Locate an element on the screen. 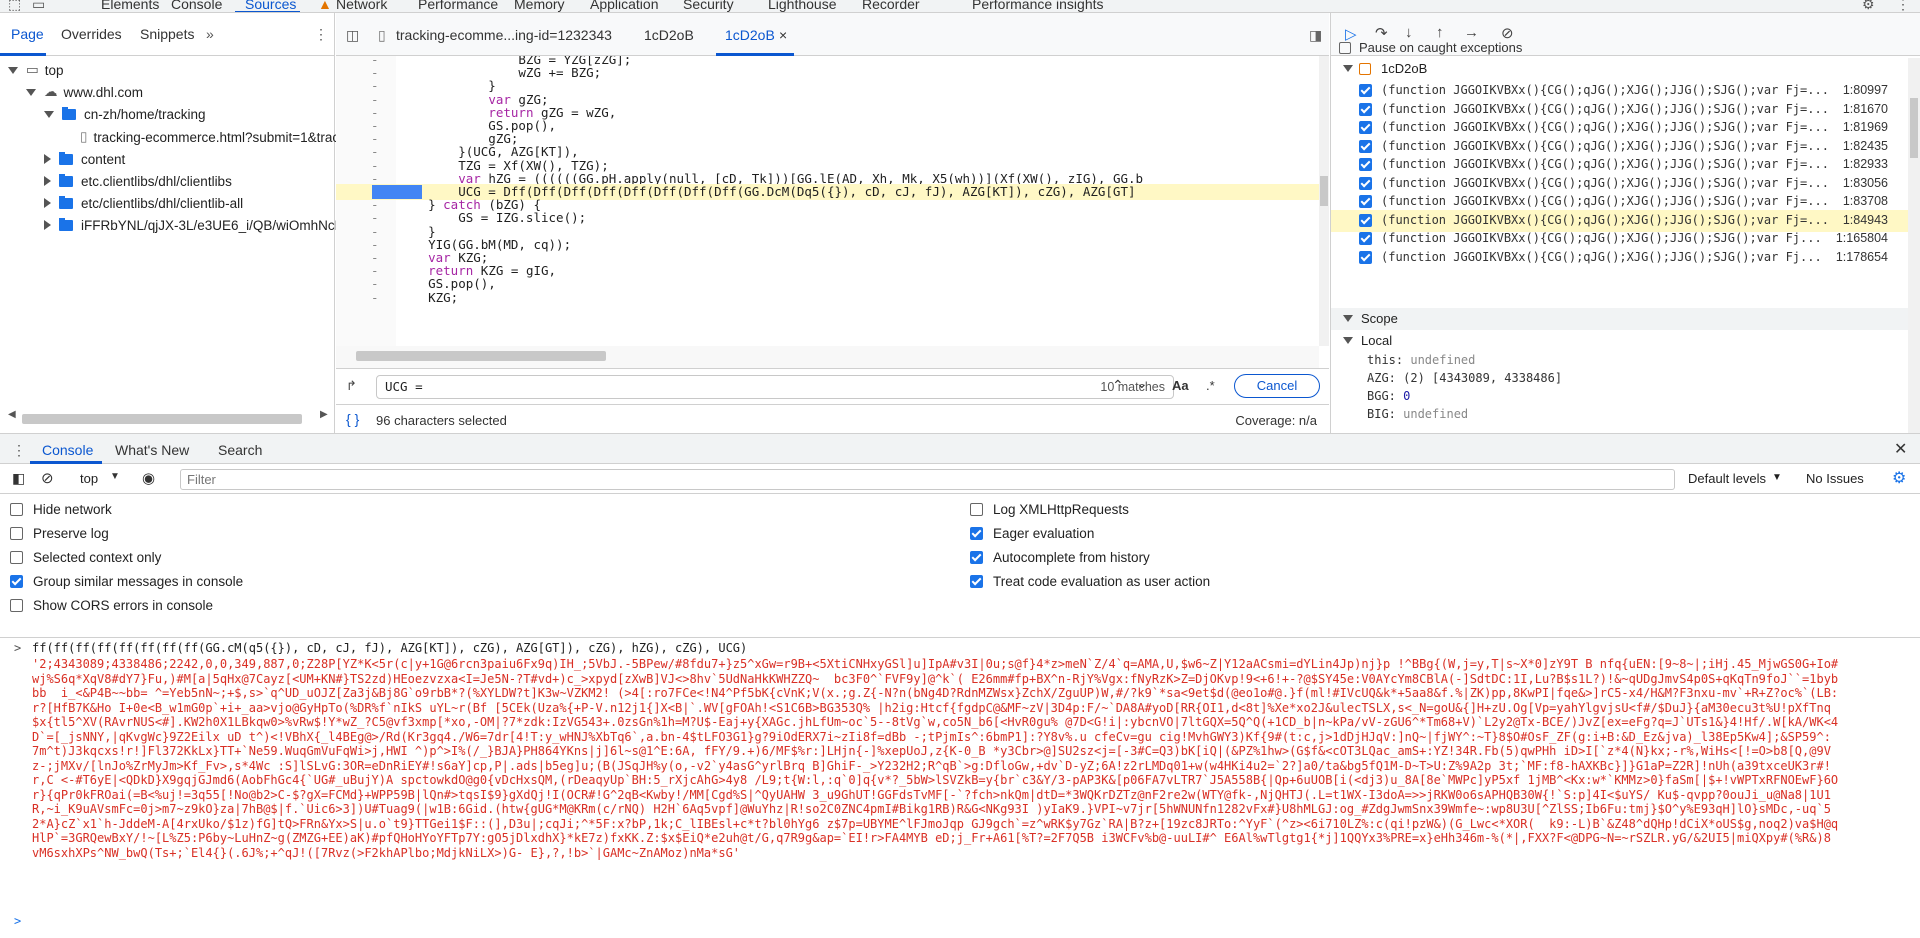  local-scope-header: Local is located at coordinates (1625, 341).